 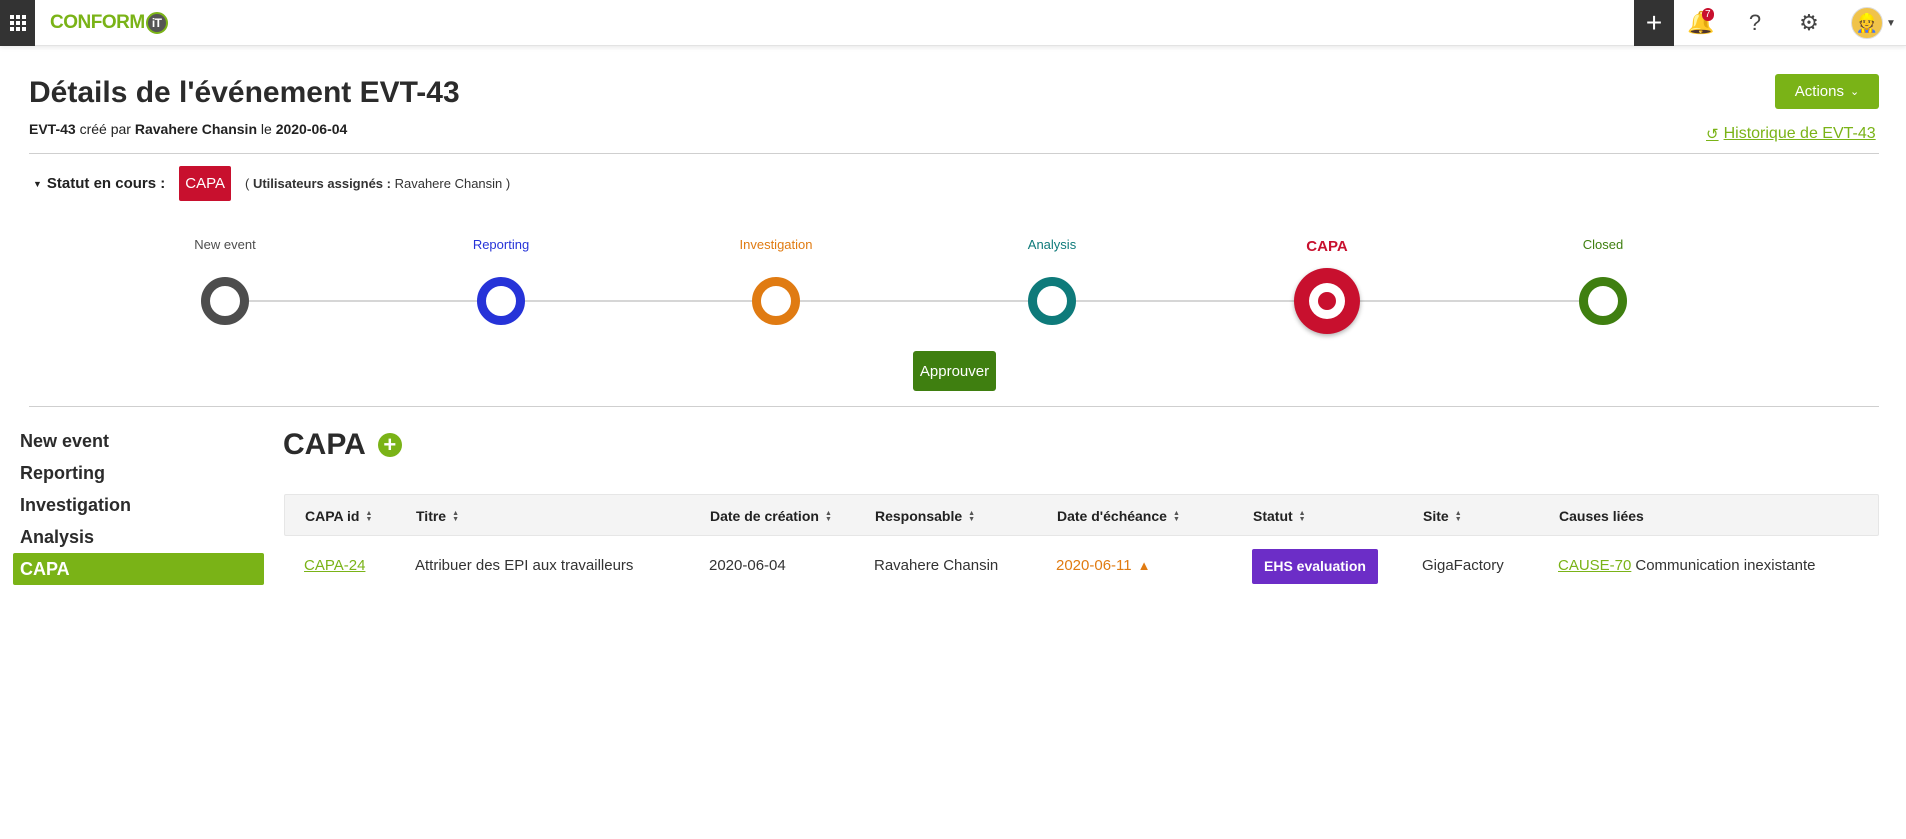 What do you see at coordinates (156, 23) in the screenshot?
I see `logo-badge: iT` at bounding box center [156, 23].